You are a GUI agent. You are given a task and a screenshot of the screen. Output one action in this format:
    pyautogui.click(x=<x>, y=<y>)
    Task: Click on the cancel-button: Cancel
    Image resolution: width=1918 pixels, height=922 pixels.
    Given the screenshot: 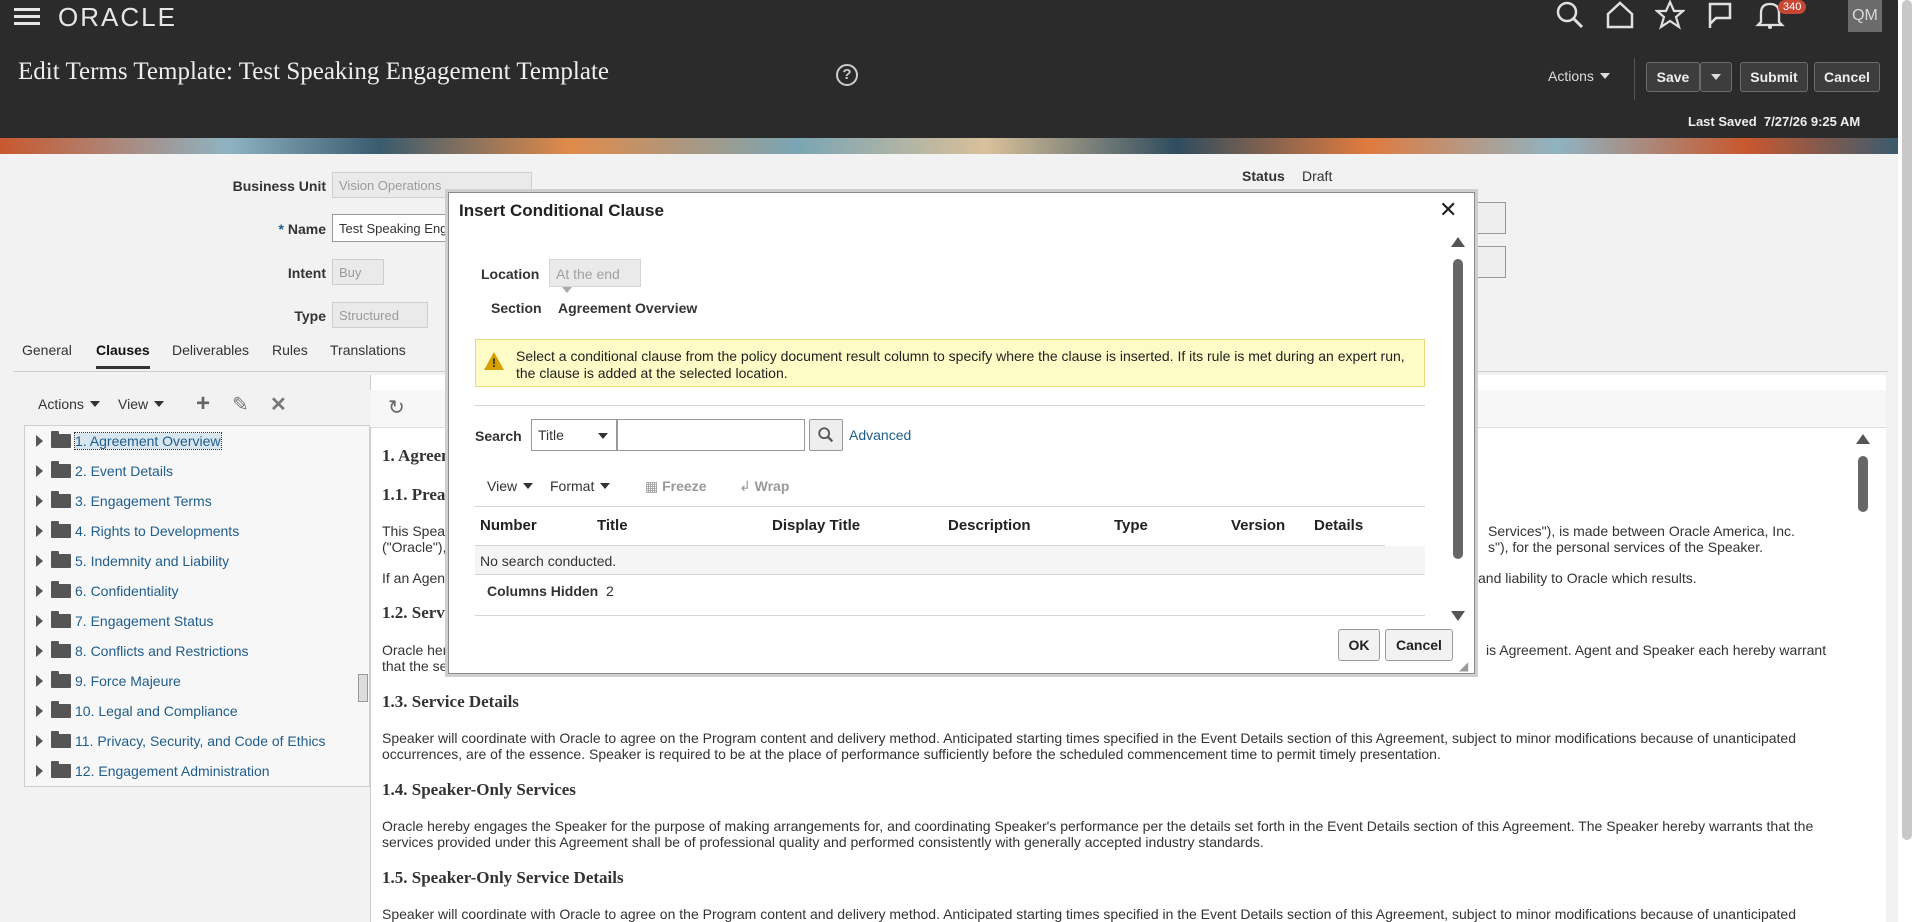 What is the action you would take?
    pyautogui.click(x=1847, y=77)
    